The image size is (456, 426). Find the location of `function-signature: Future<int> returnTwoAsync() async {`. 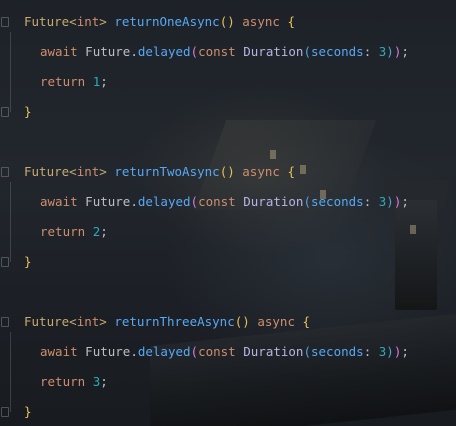

function-signature: Future<int> returnTwoAsync() async { is located at coordinates (159, 172).